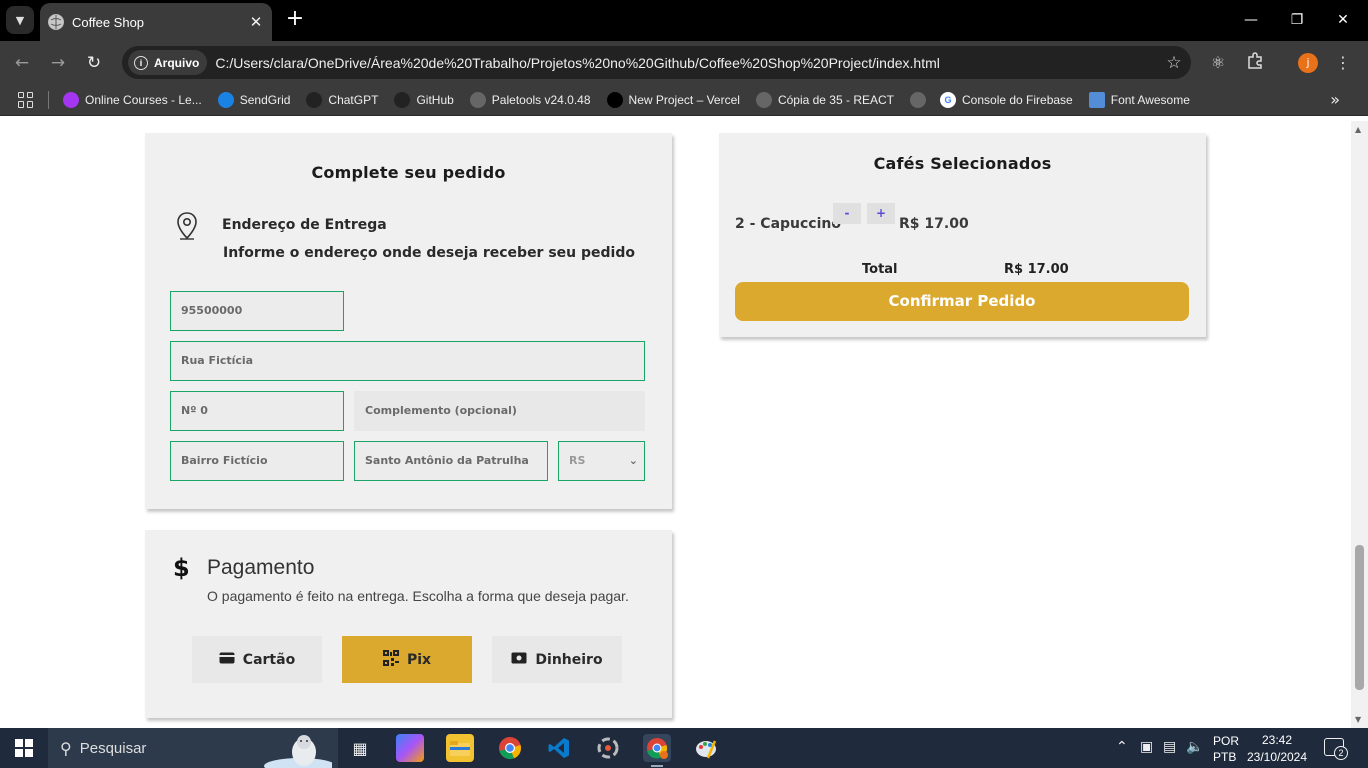  I want to click on bookmark-label: New Project – Vercel, so click(684, 99).